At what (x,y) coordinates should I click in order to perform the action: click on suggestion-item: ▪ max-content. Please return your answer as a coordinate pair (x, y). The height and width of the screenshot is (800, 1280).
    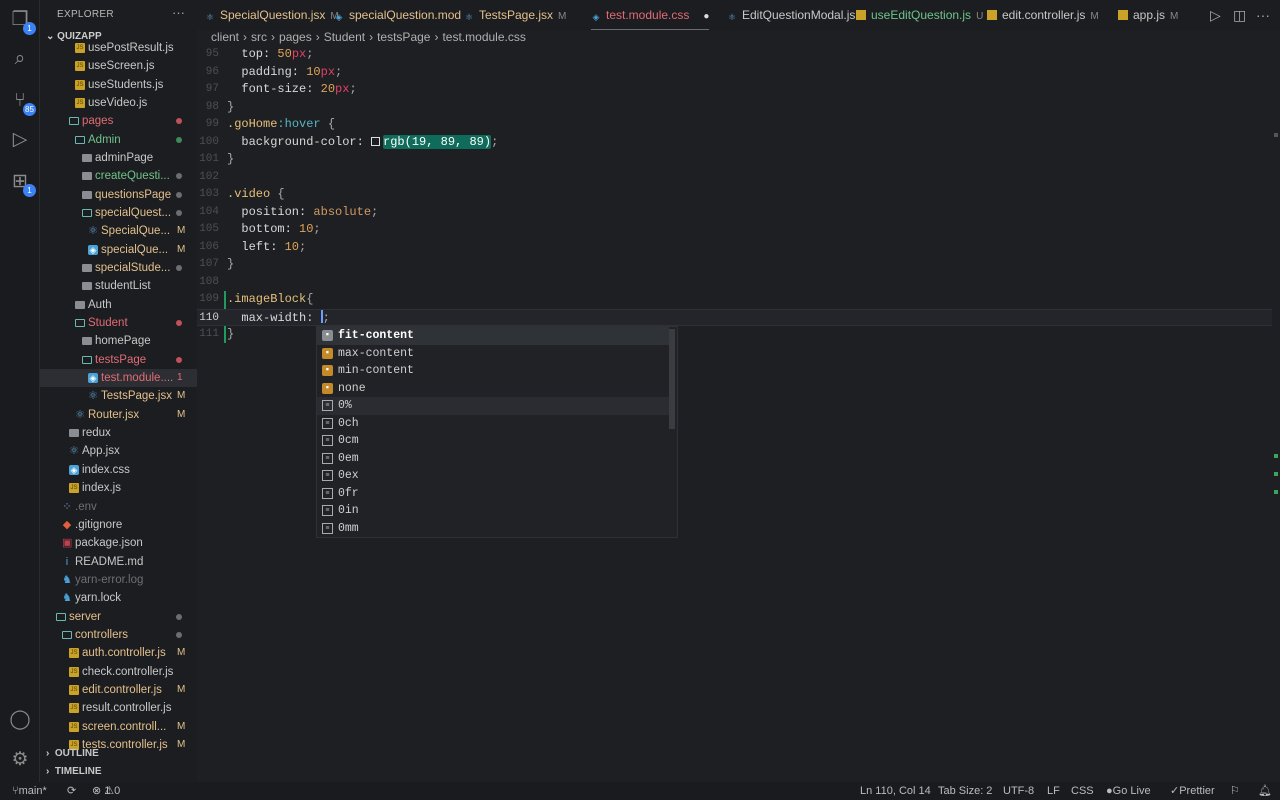
    Looking at the image, I should click on (493, 354).